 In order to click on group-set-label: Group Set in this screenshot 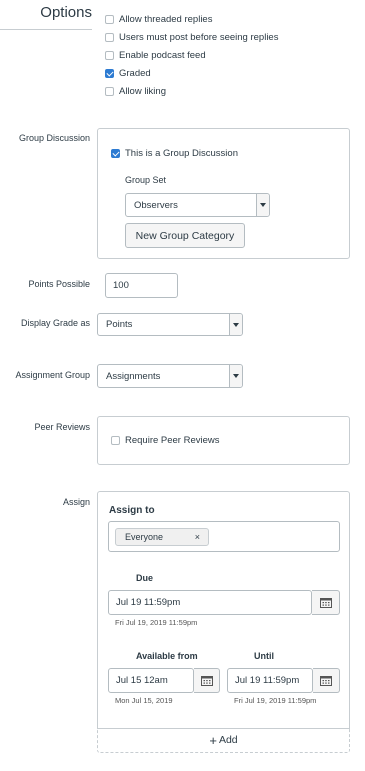, I will do `click(146, 180)`.